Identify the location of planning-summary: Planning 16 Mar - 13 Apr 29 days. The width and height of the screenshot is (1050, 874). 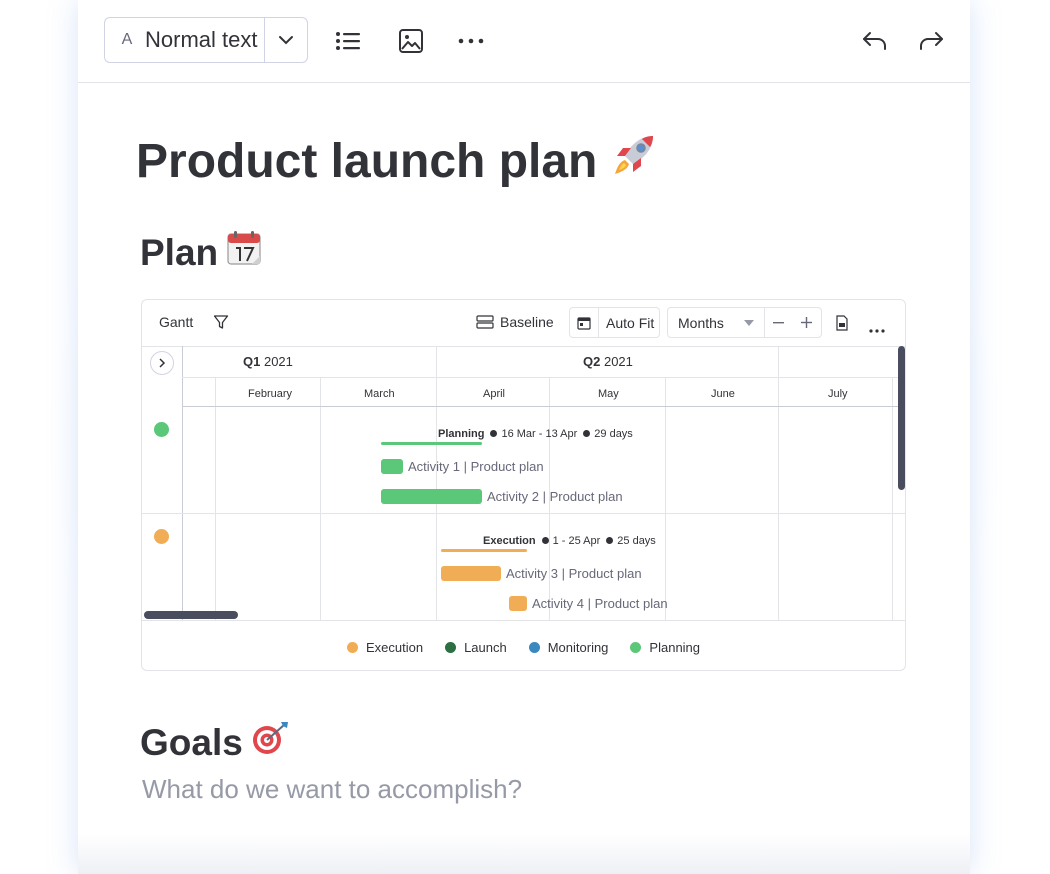
(535, 434).